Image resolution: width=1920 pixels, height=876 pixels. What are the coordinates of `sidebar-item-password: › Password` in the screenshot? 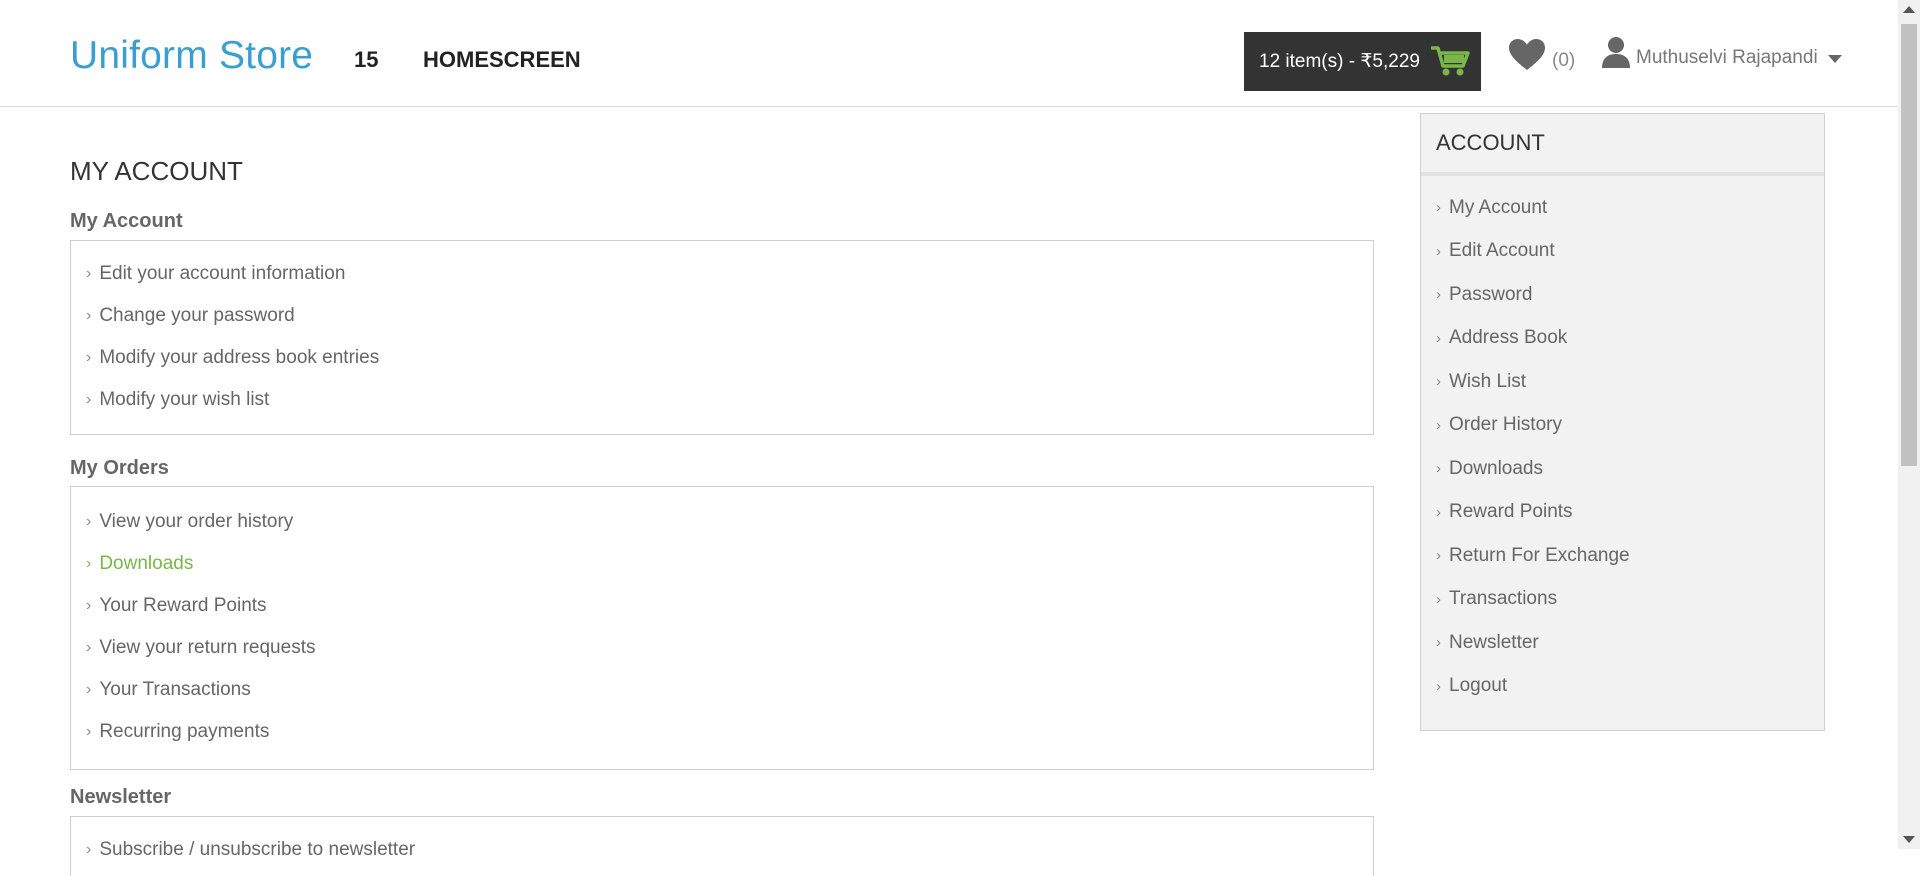 It's located at (1622, 295).